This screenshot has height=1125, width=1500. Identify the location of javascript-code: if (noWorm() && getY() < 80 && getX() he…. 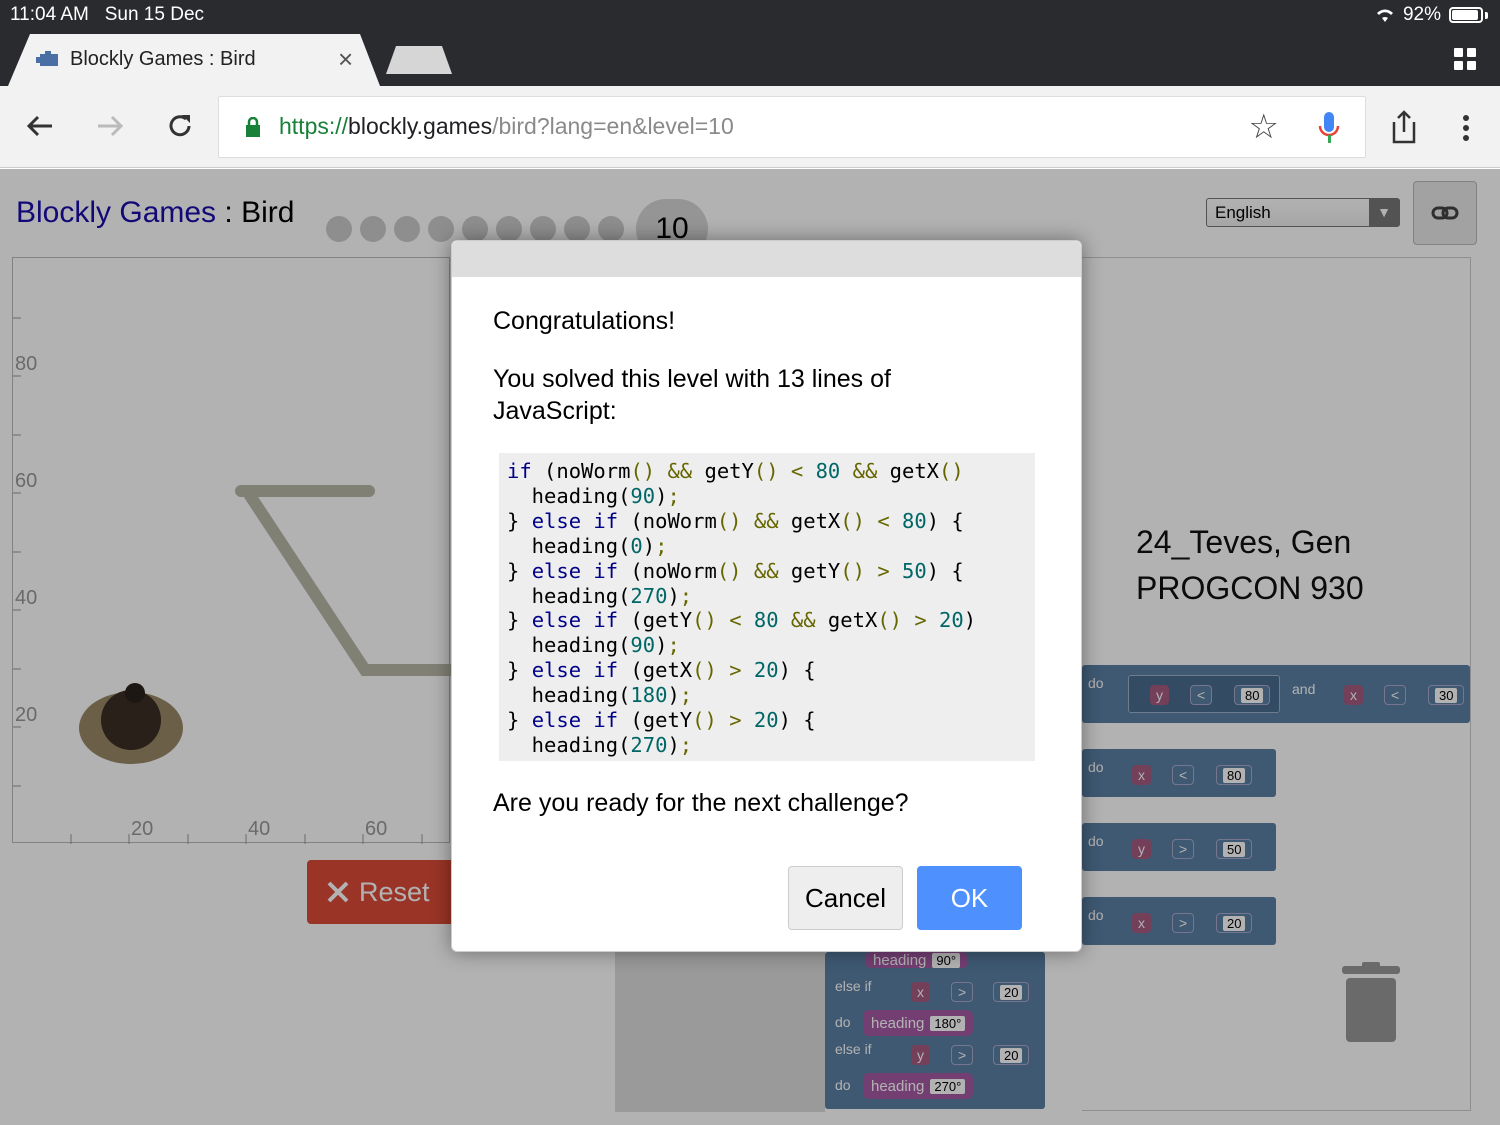
(767, 607).